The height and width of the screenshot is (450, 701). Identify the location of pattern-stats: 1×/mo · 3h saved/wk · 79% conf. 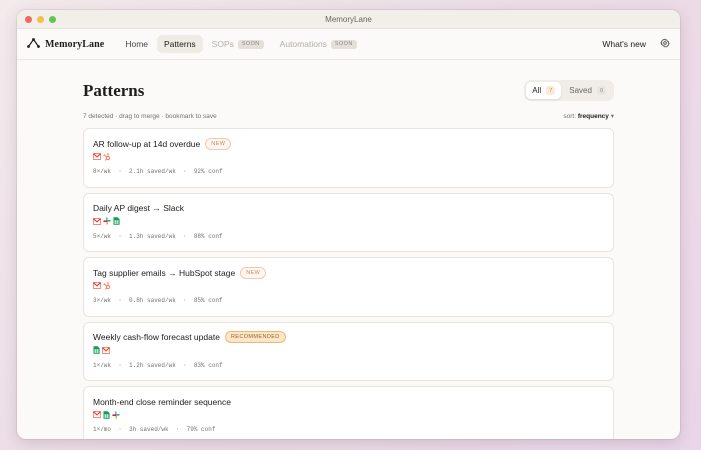
(154, 429).